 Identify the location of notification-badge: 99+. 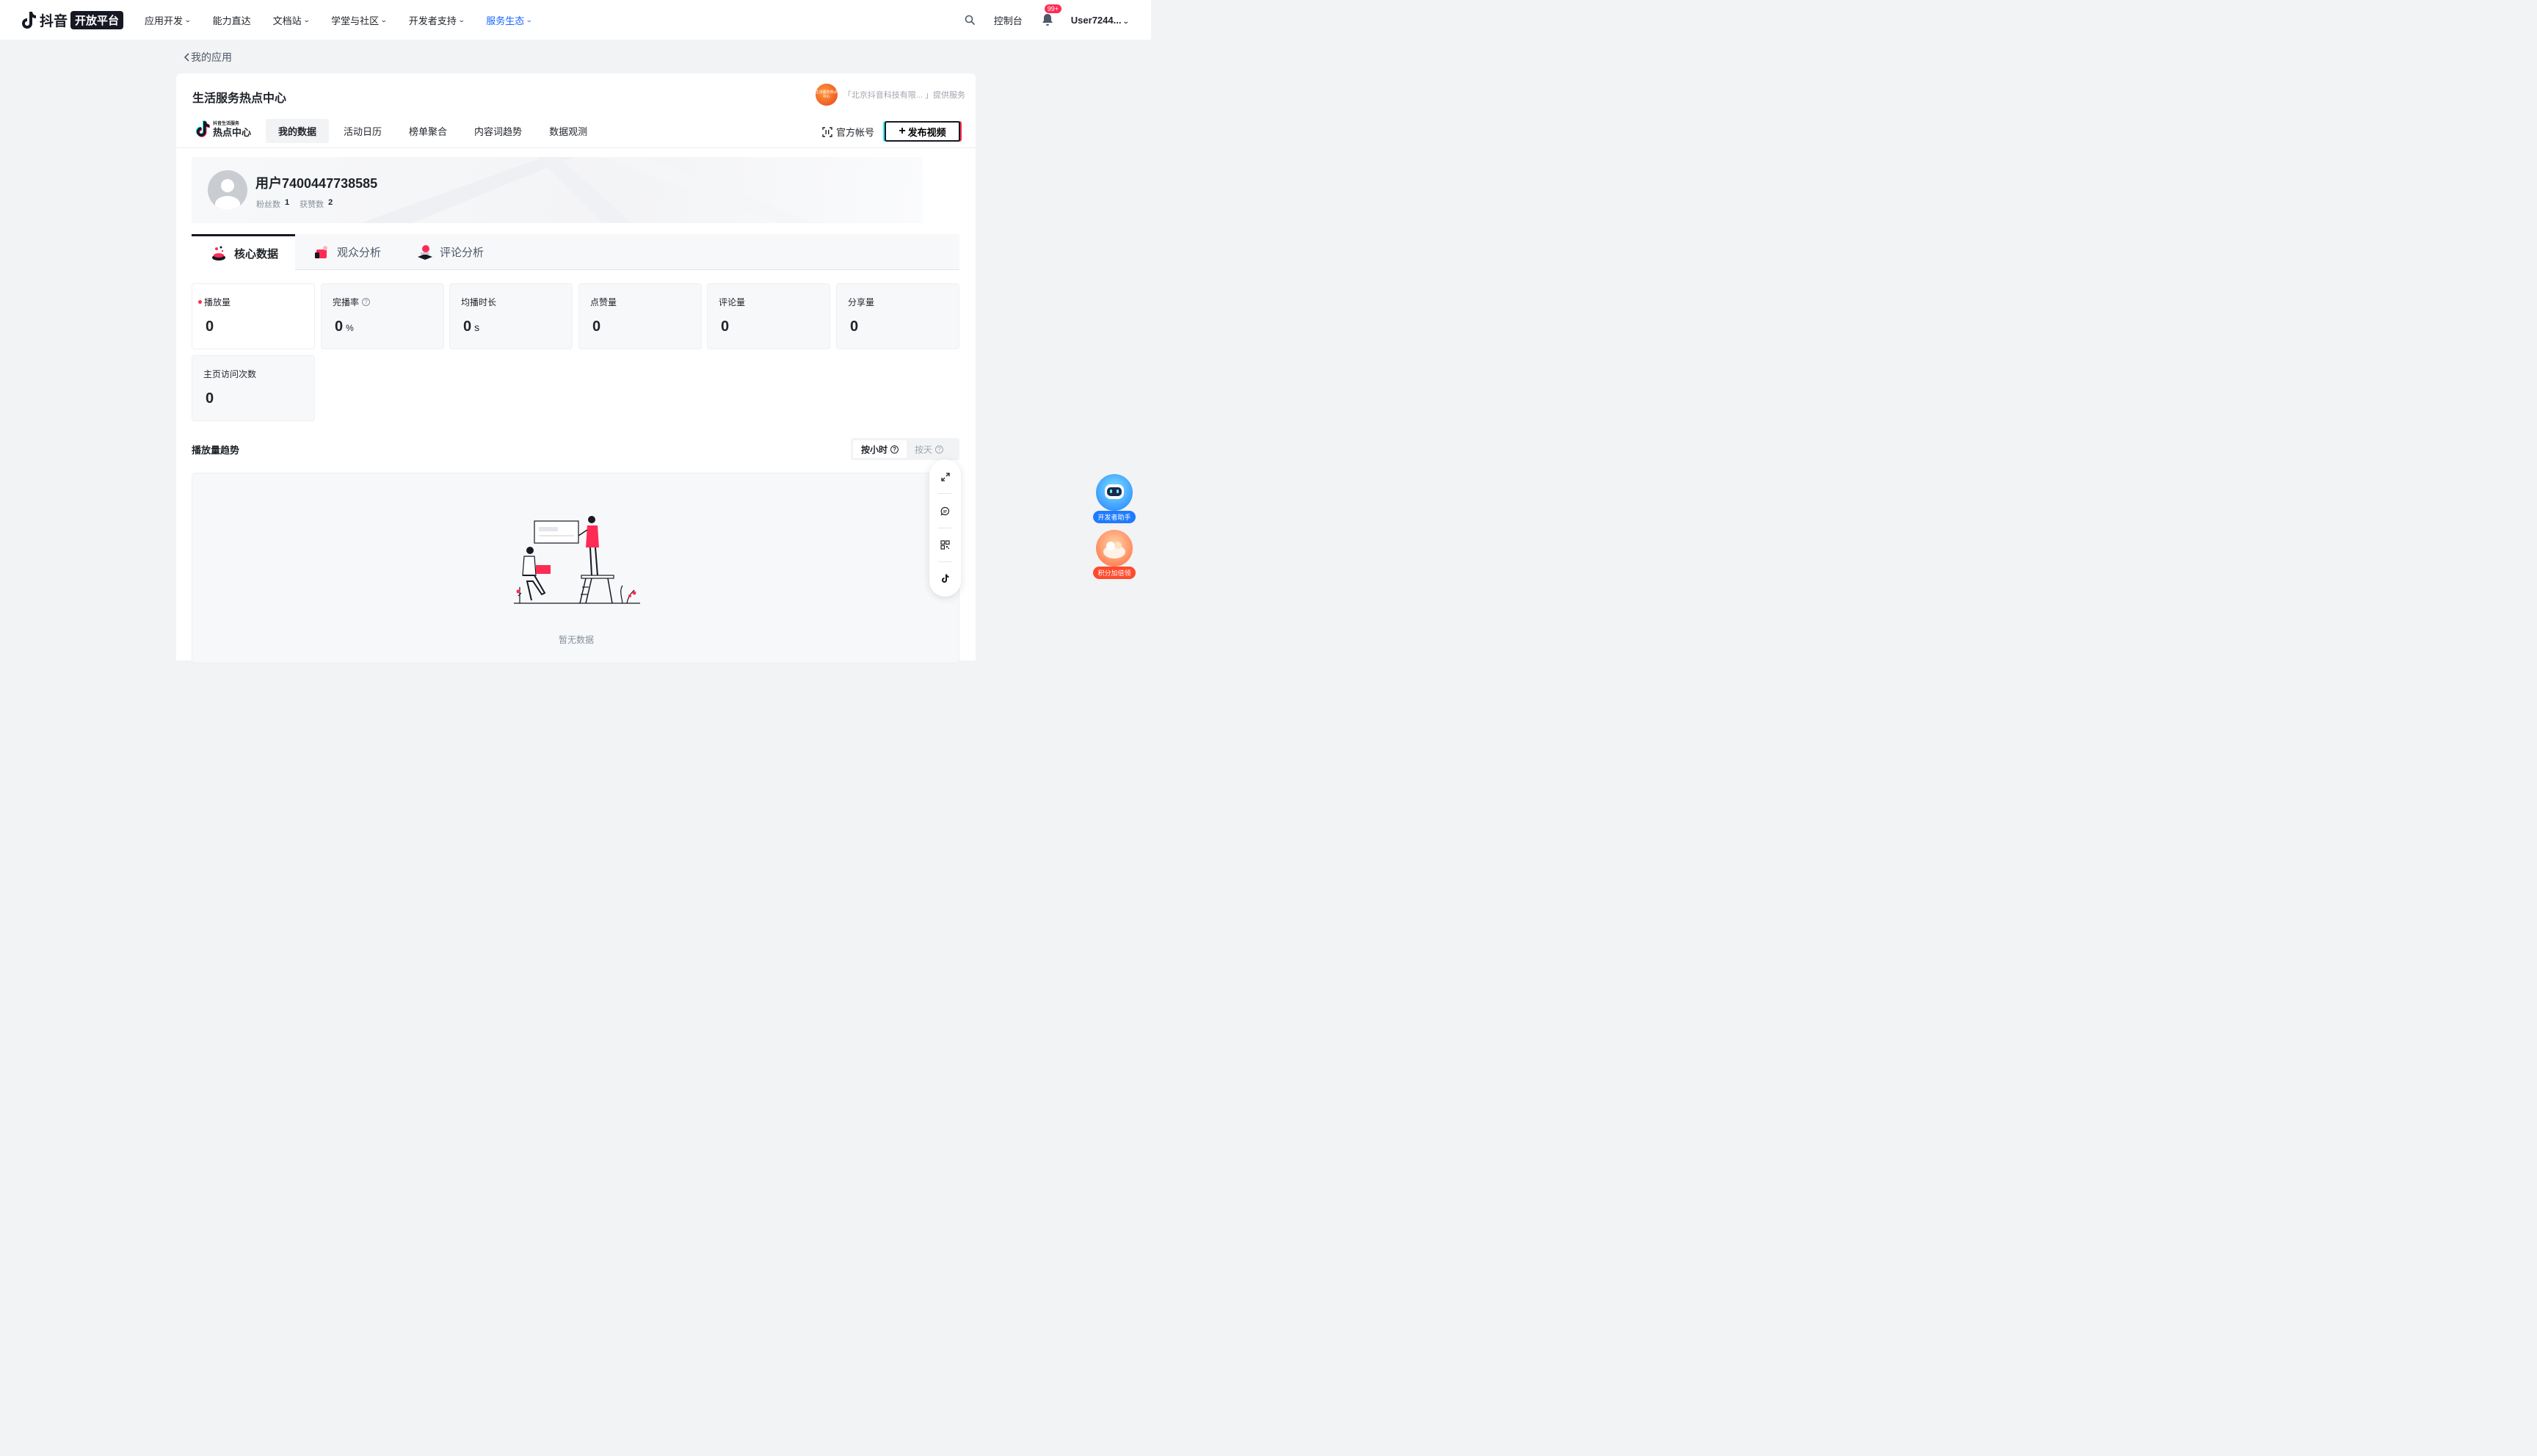
(1053, 8).